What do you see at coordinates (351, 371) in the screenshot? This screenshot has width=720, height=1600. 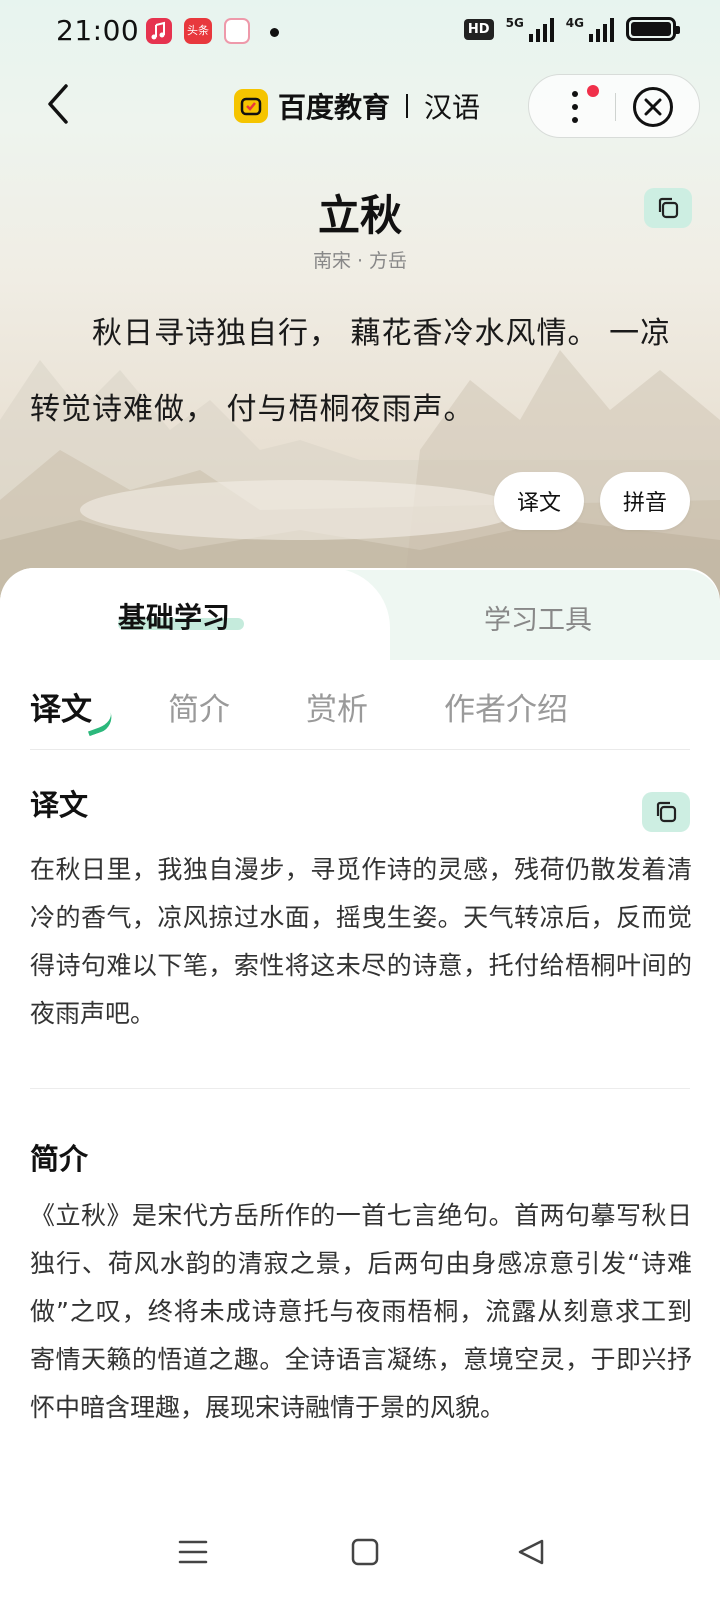 I see `poem-body: 秋日寻诗独自行， 藕花香冷水风情。 一凉转觉诗难做， 付与梧桐夜雨声。` at bounding box center [351, 371].